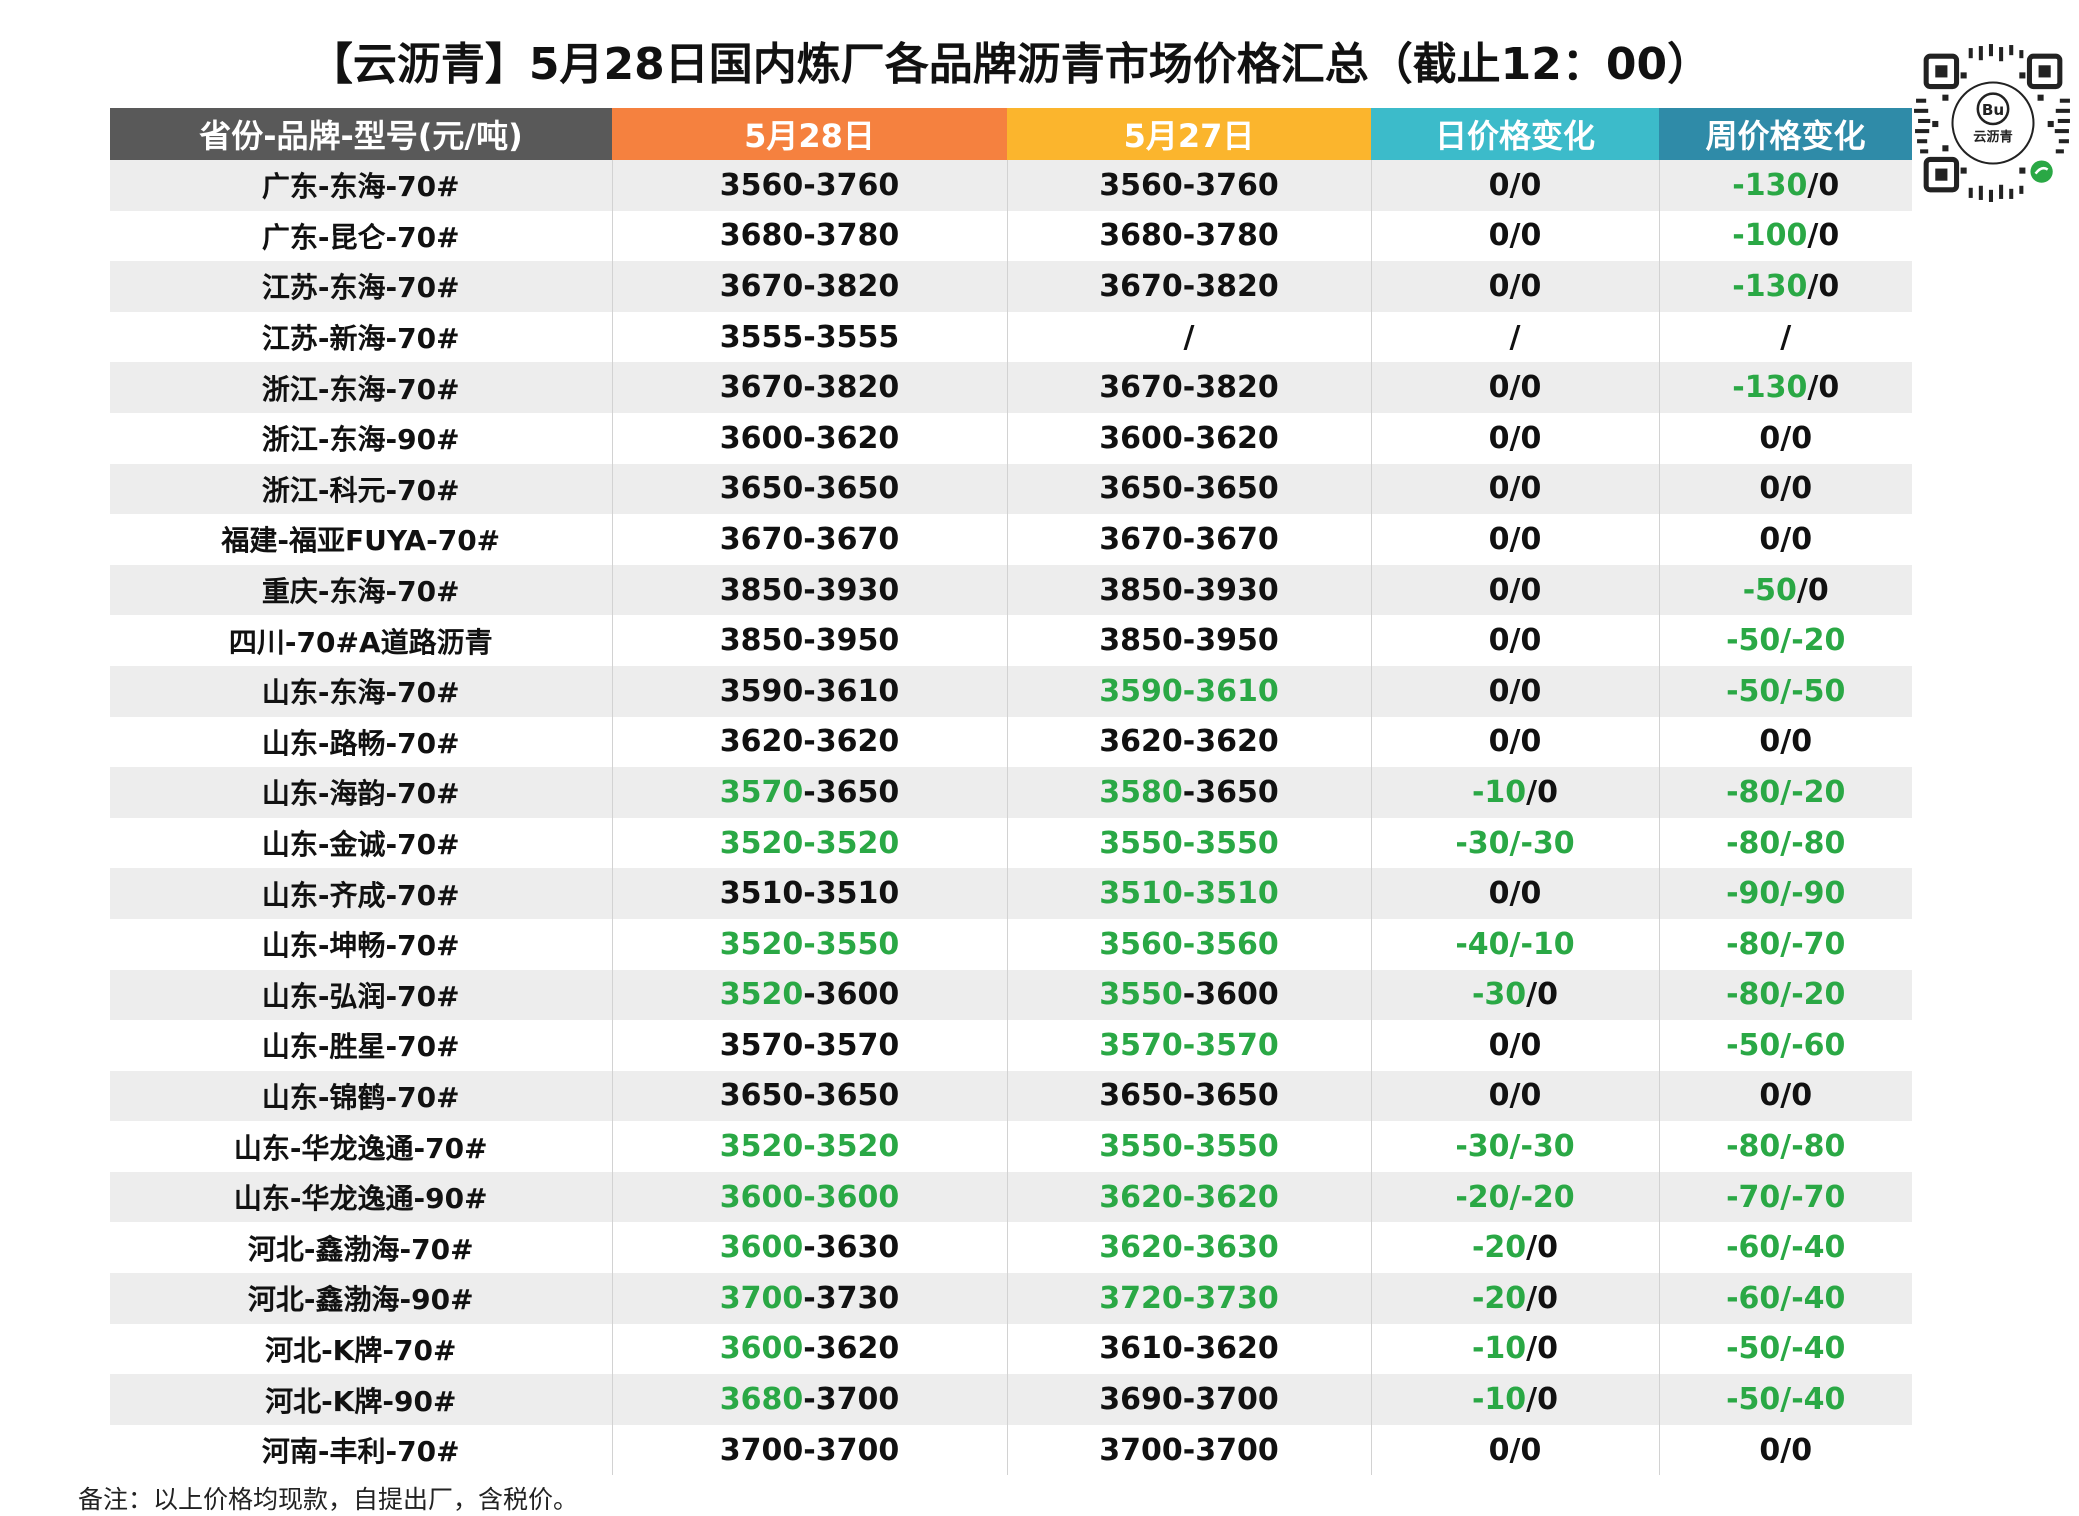  What do you see at coordinates (361, 286) in the screenshot?
I see `cell-brand: 江苏-东海-70#` at bounding box center [361, 286].